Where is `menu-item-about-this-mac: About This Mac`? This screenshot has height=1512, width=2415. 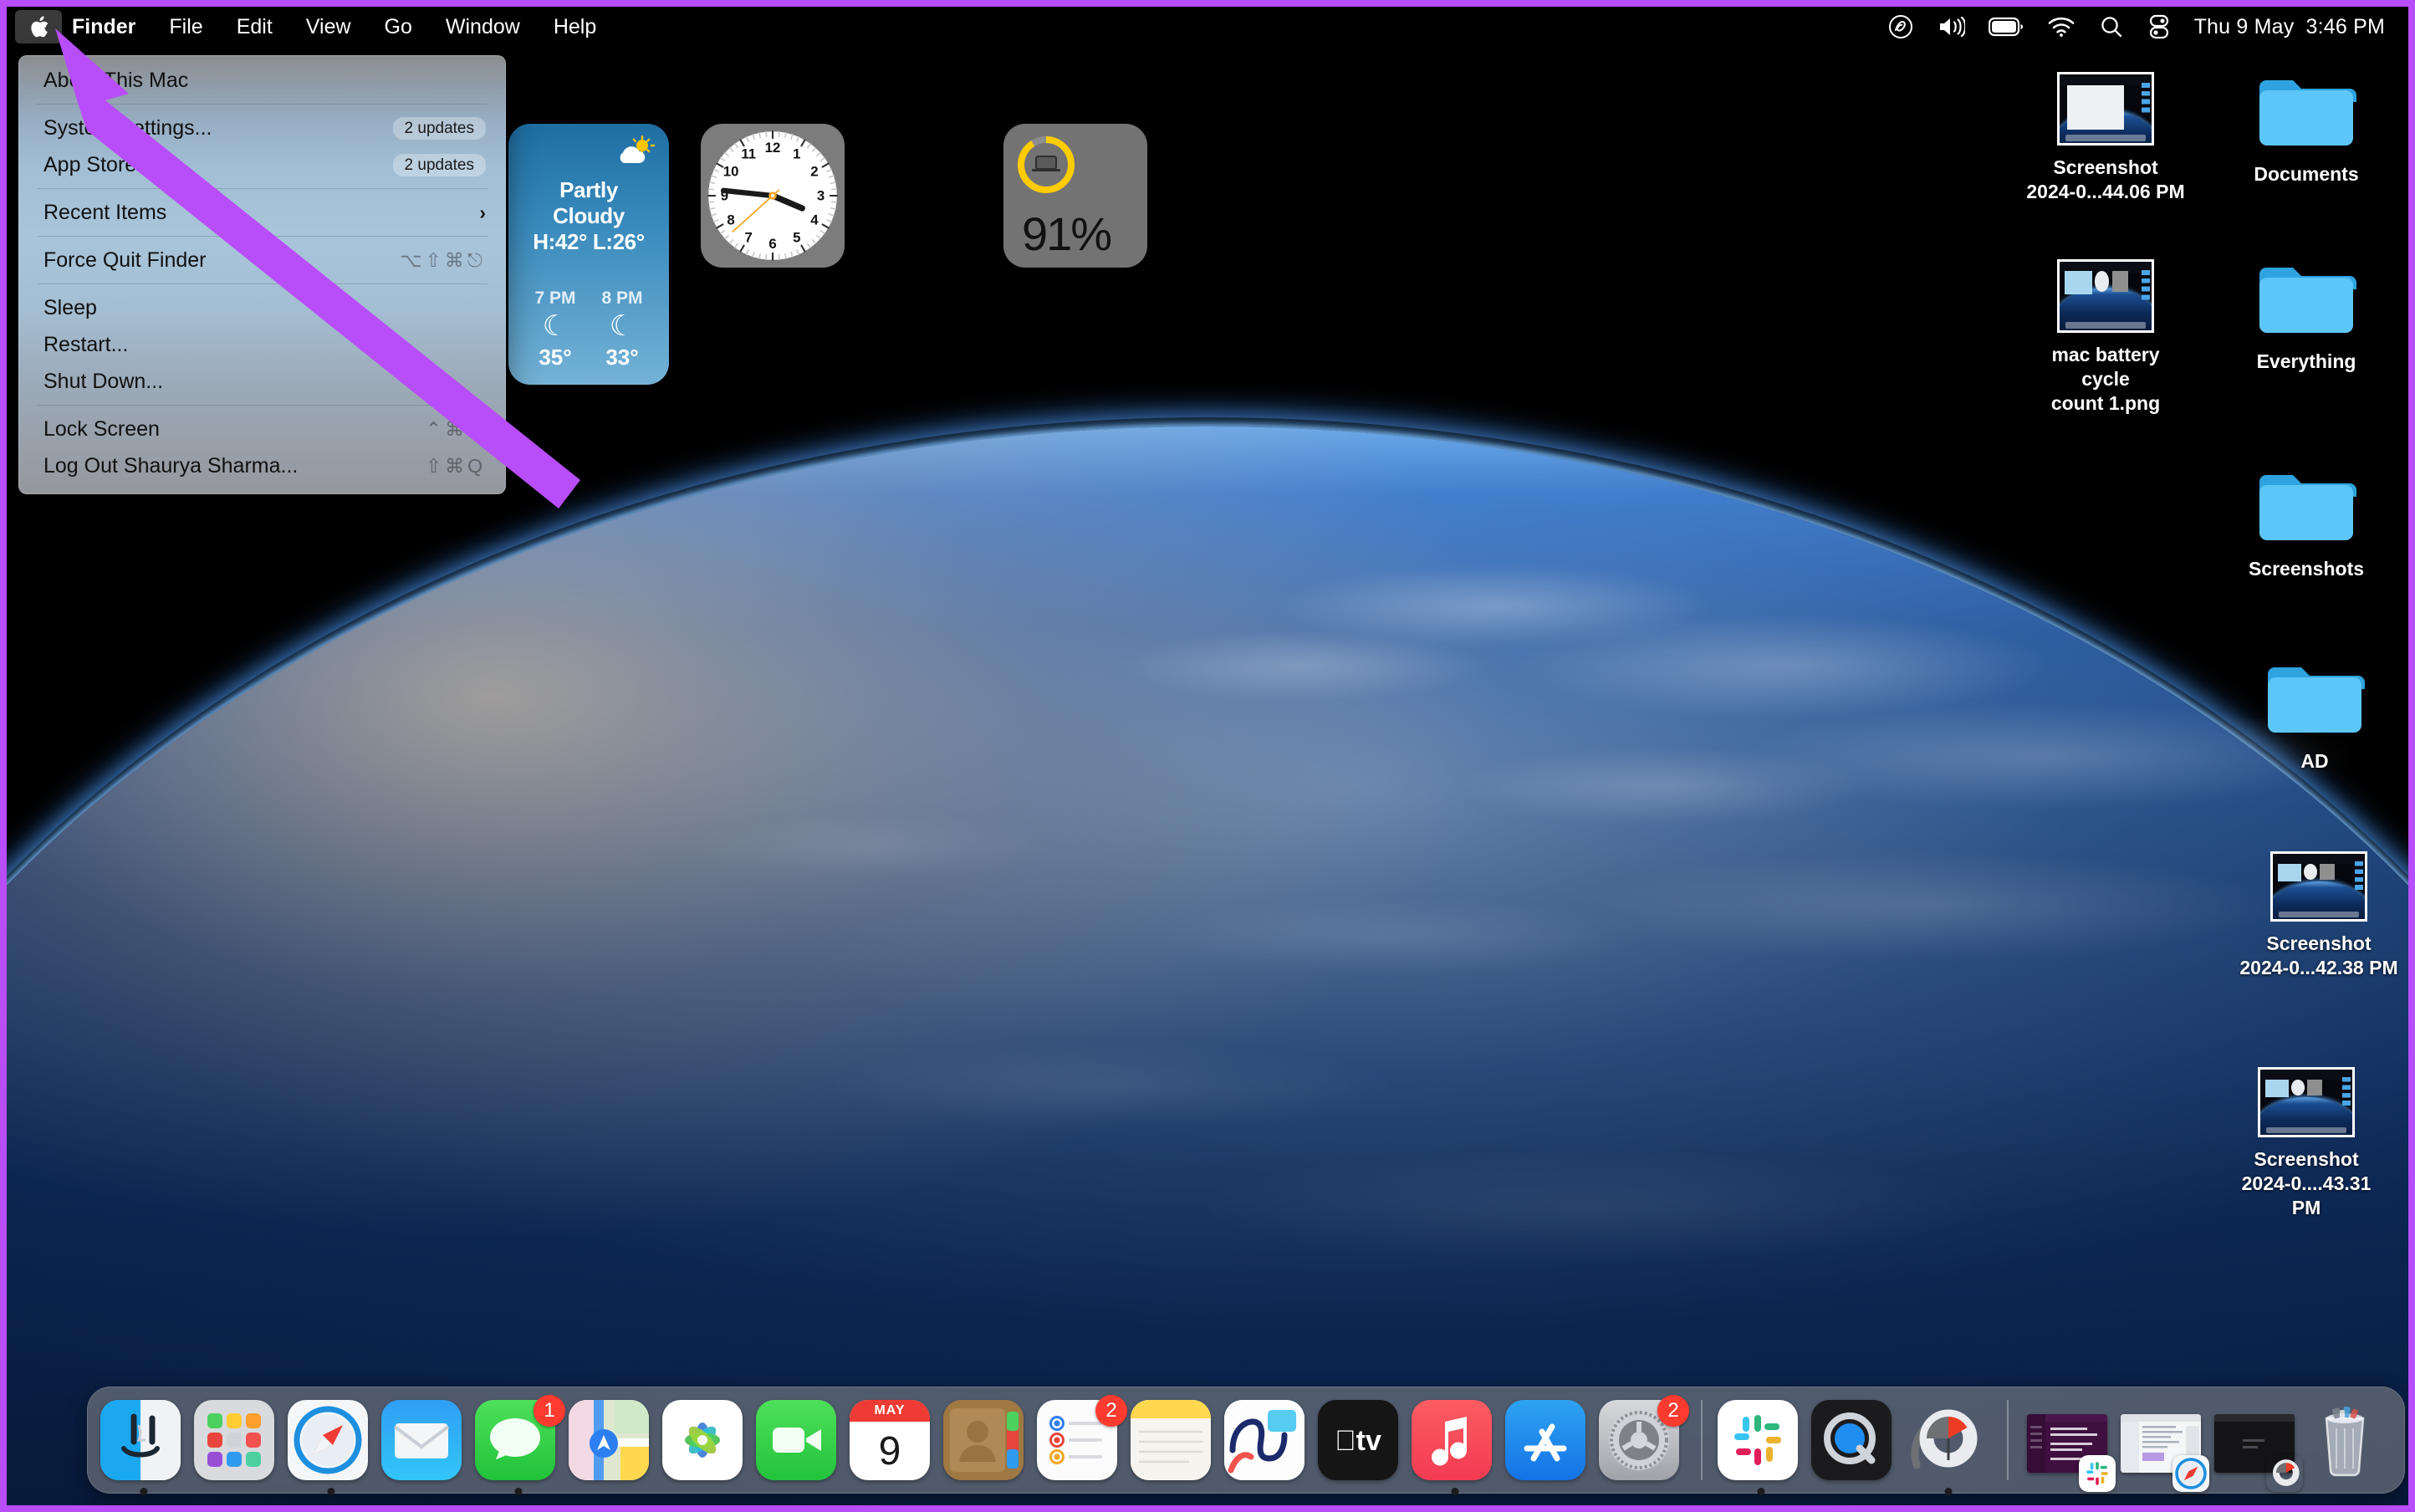 menu-item-about-this-mac: About This Mac is located at coordinates (262, 80).